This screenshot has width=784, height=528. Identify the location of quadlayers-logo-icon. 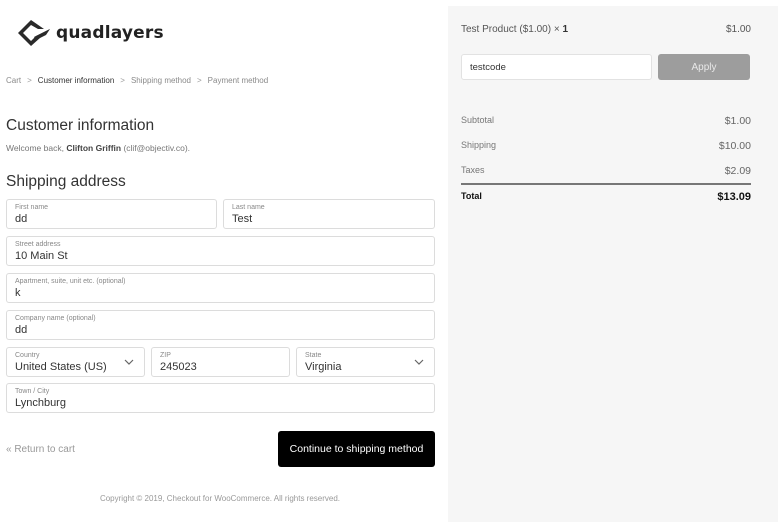
(34, 33).